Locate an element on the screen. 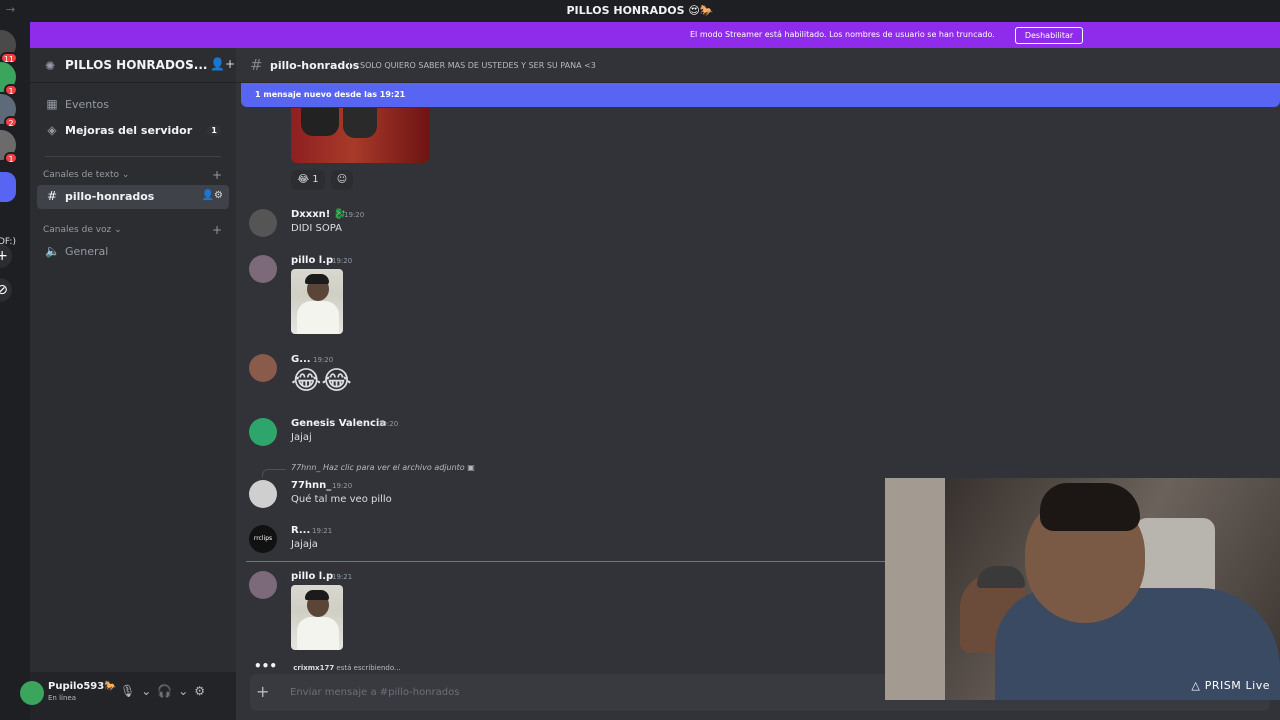 Image resolution: width=1280 pixels, height=720 pixels. reaction-count: 1 is located at coordinates (315, 179).